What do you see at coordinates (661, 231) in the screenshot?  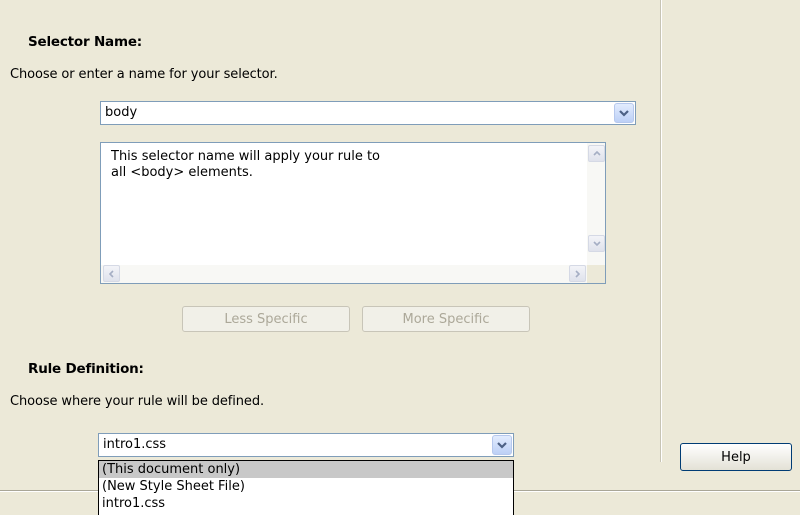 I see `panel-divider` at bounding box center [661, 231].